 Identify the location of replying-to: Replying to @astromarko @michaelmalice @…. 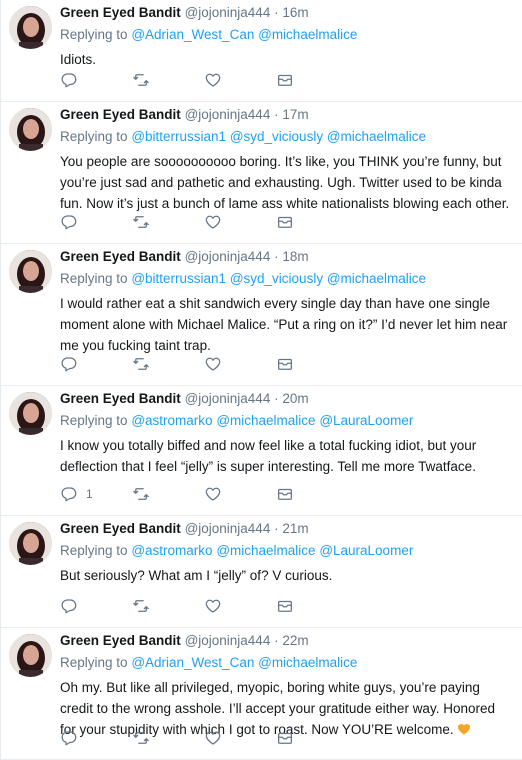
(286, 421).